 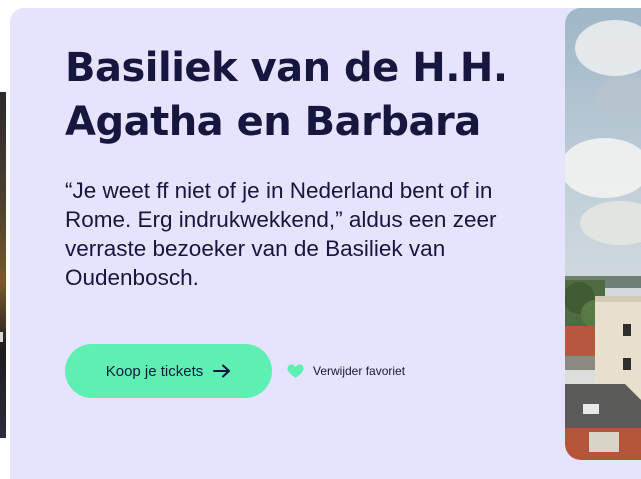 I want to click on previous-card-edge, so click(x=3, y=265).